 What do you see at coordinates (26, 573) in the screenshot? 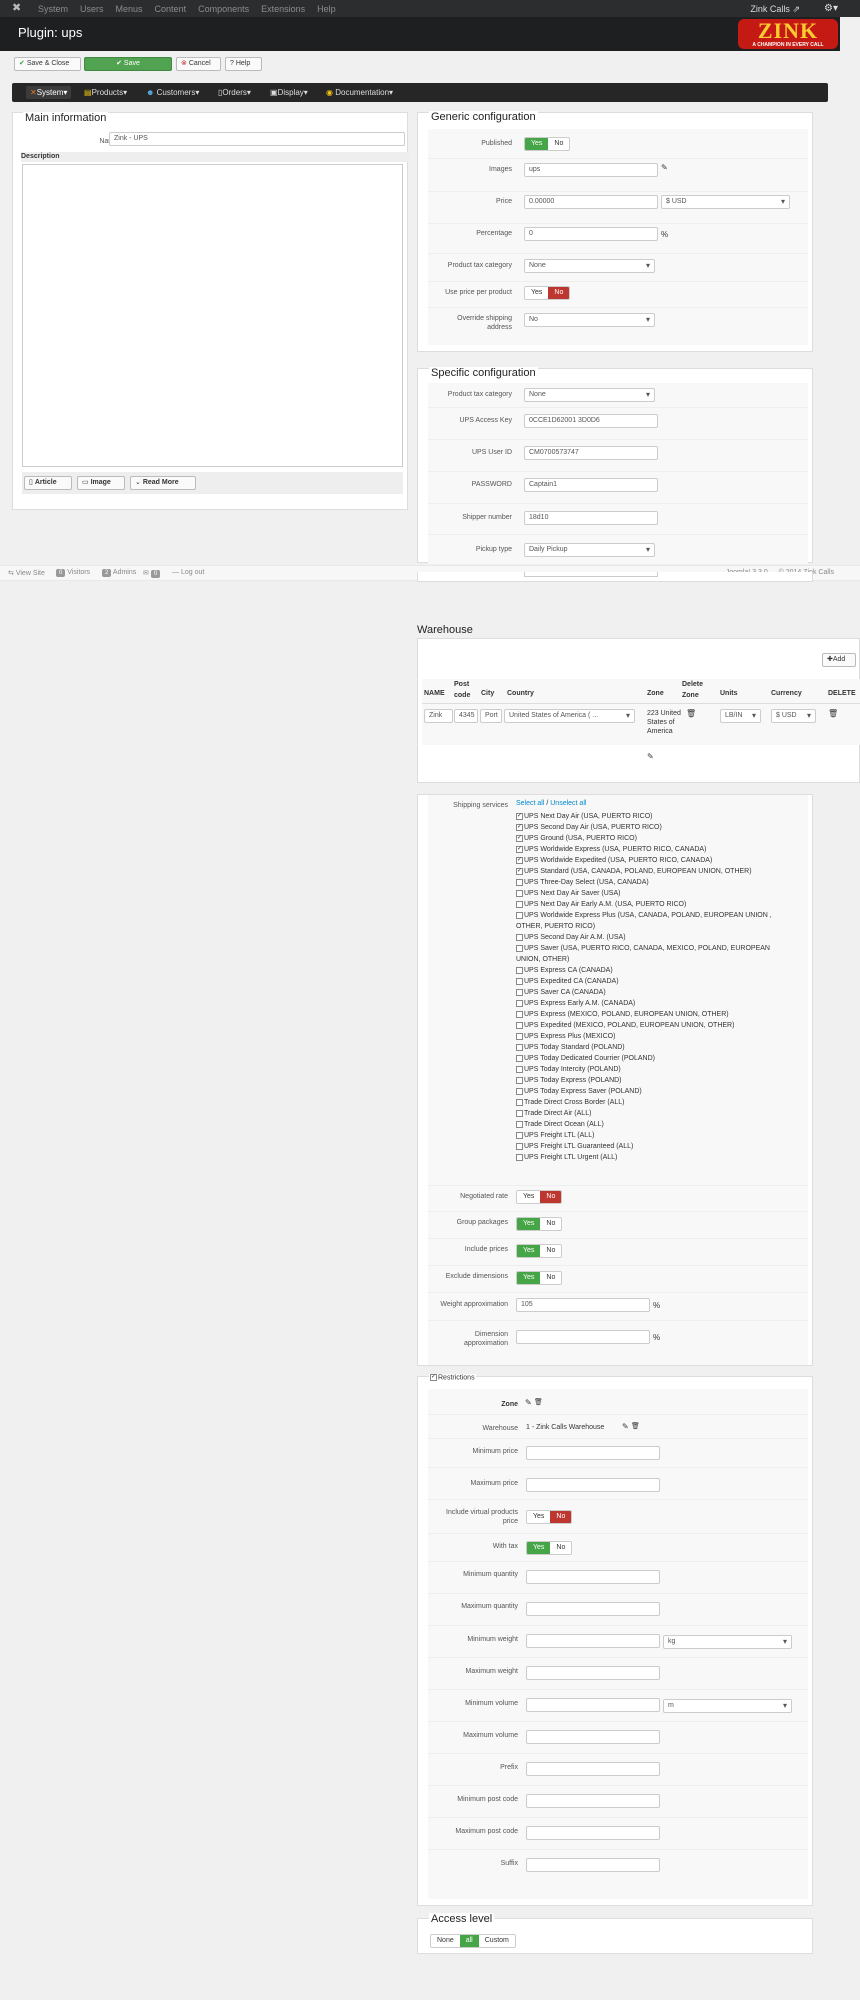
I see `view-site-link: ⇆ View Site` at bounding box center [26, 573].